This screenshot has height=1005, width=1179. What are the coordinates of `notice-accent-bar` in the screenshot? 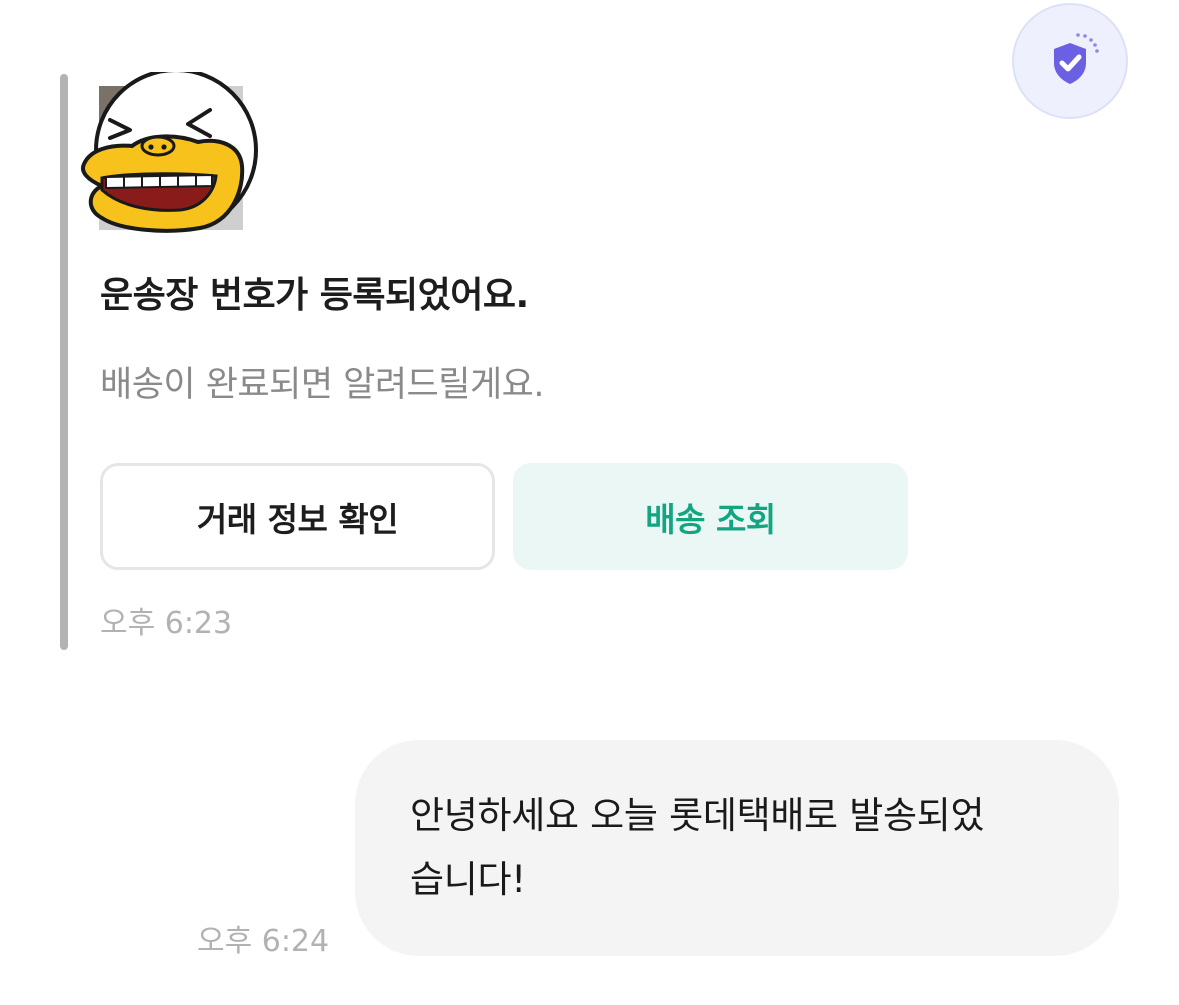 It's located at (64, 362).